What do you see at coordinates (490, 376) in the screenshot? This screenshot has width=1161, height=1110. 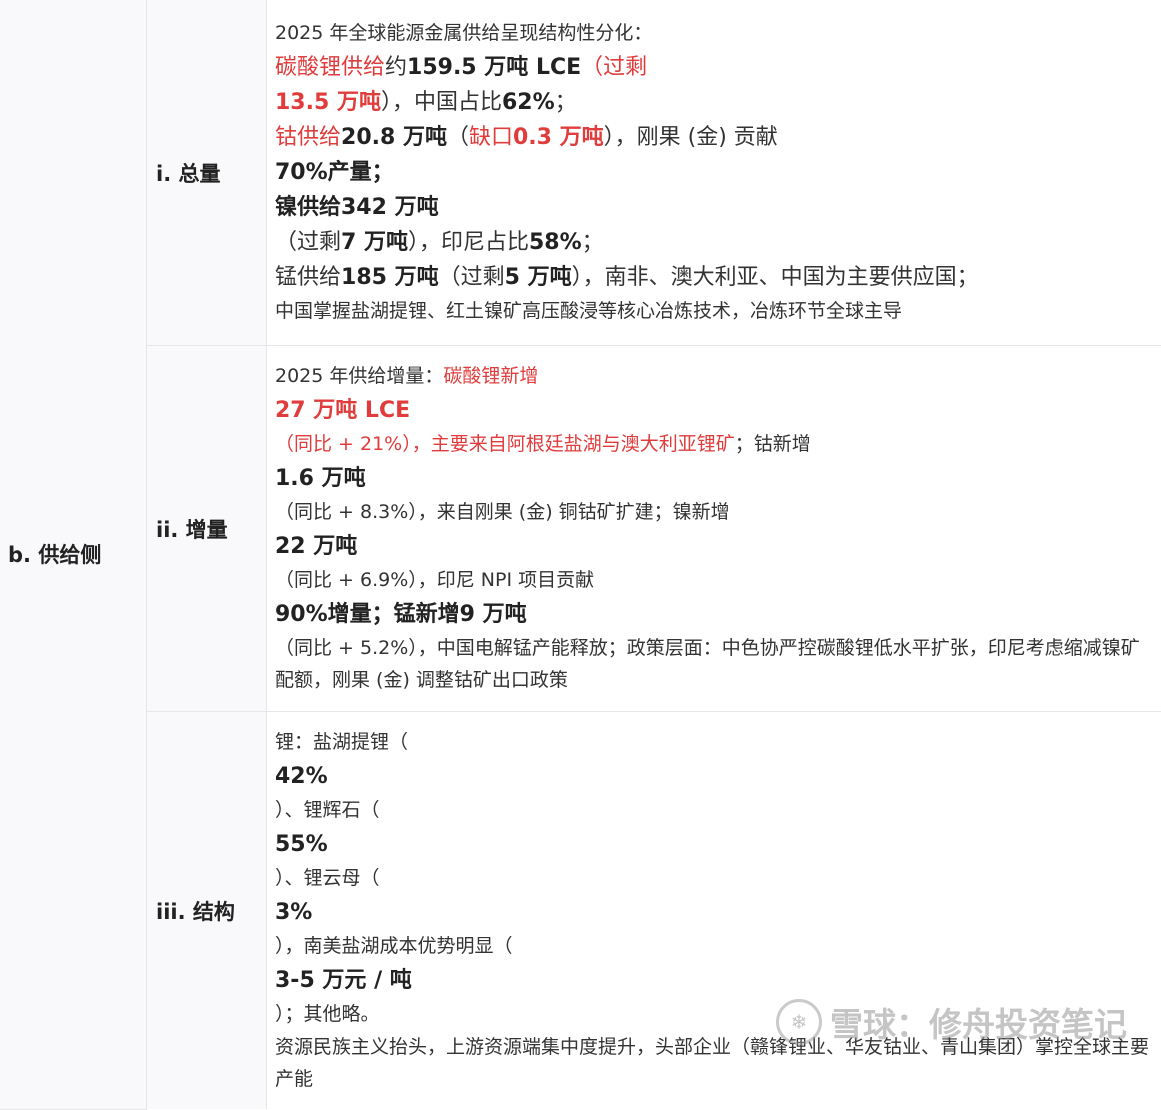 I see `content-text: 碳酸锂新增` at bounding box center [490, 376].